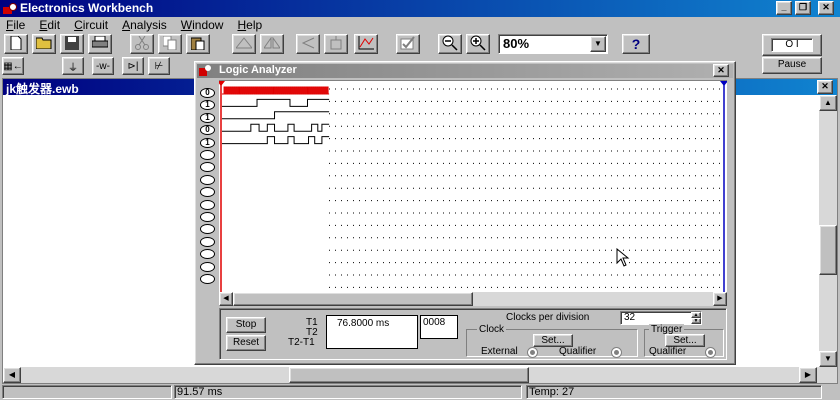 The width and height of the screenshot is (840, 400). I want to click on diodes-bin-button: ⊳|, so click(133, 66).